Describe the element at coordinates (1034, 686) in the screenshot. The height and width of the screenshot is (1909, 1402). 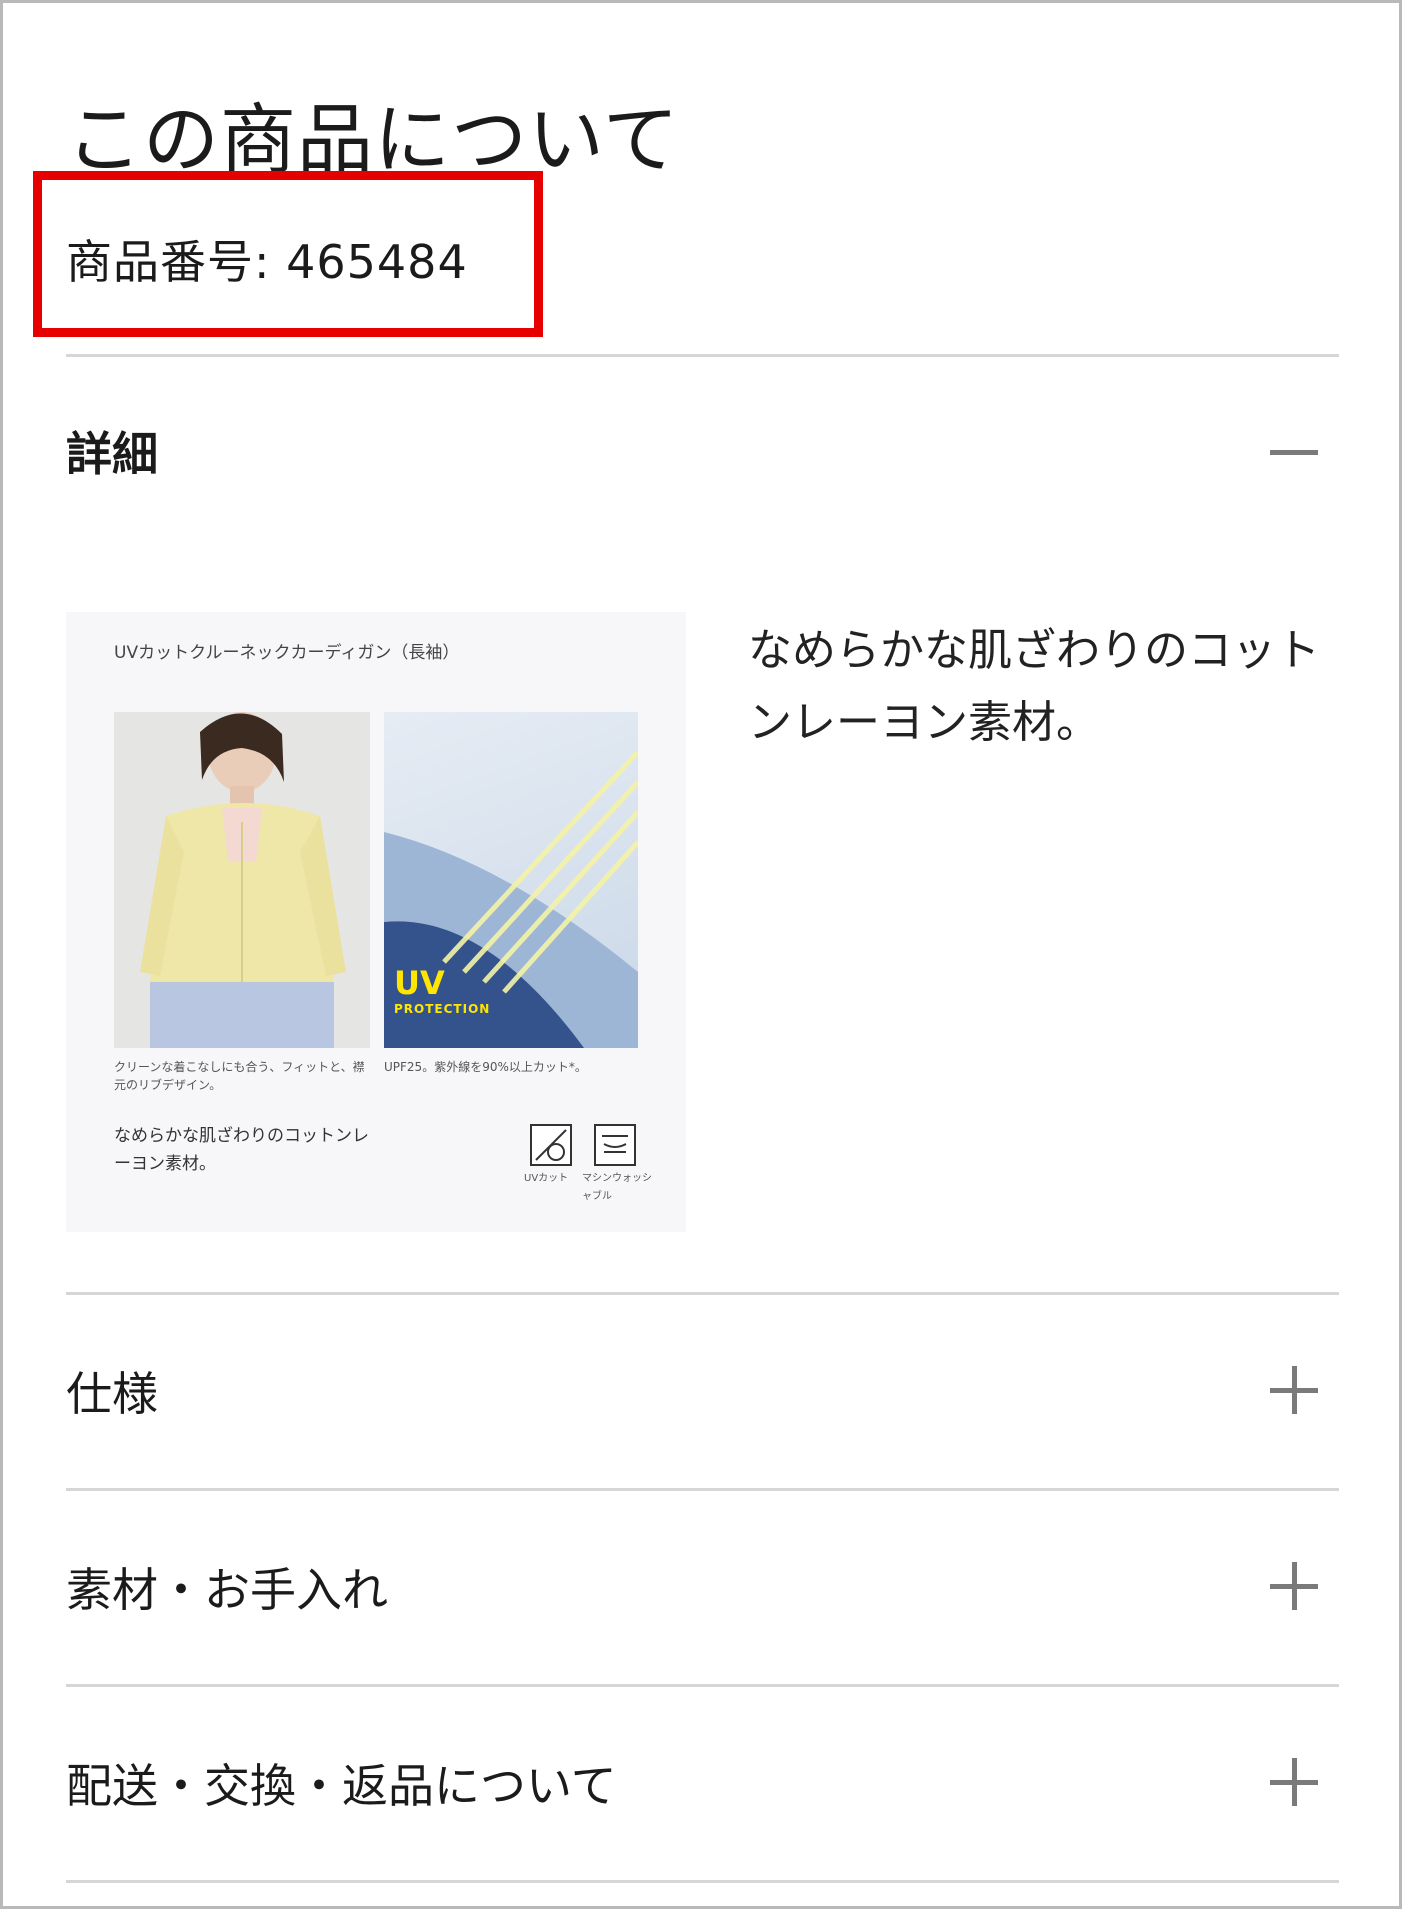
I see `details-description: なめらかな肌ざわりのコットンレーヨン素材。` at that location.